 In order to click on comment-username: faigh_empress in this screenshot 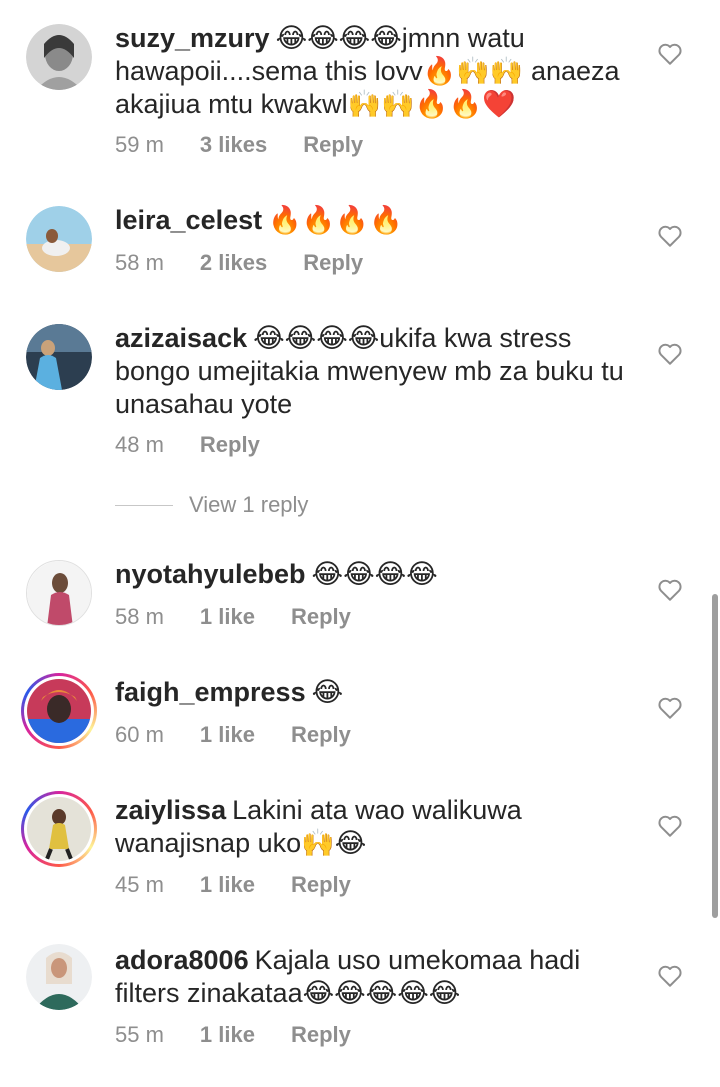, I will do `click(210, 692)`.